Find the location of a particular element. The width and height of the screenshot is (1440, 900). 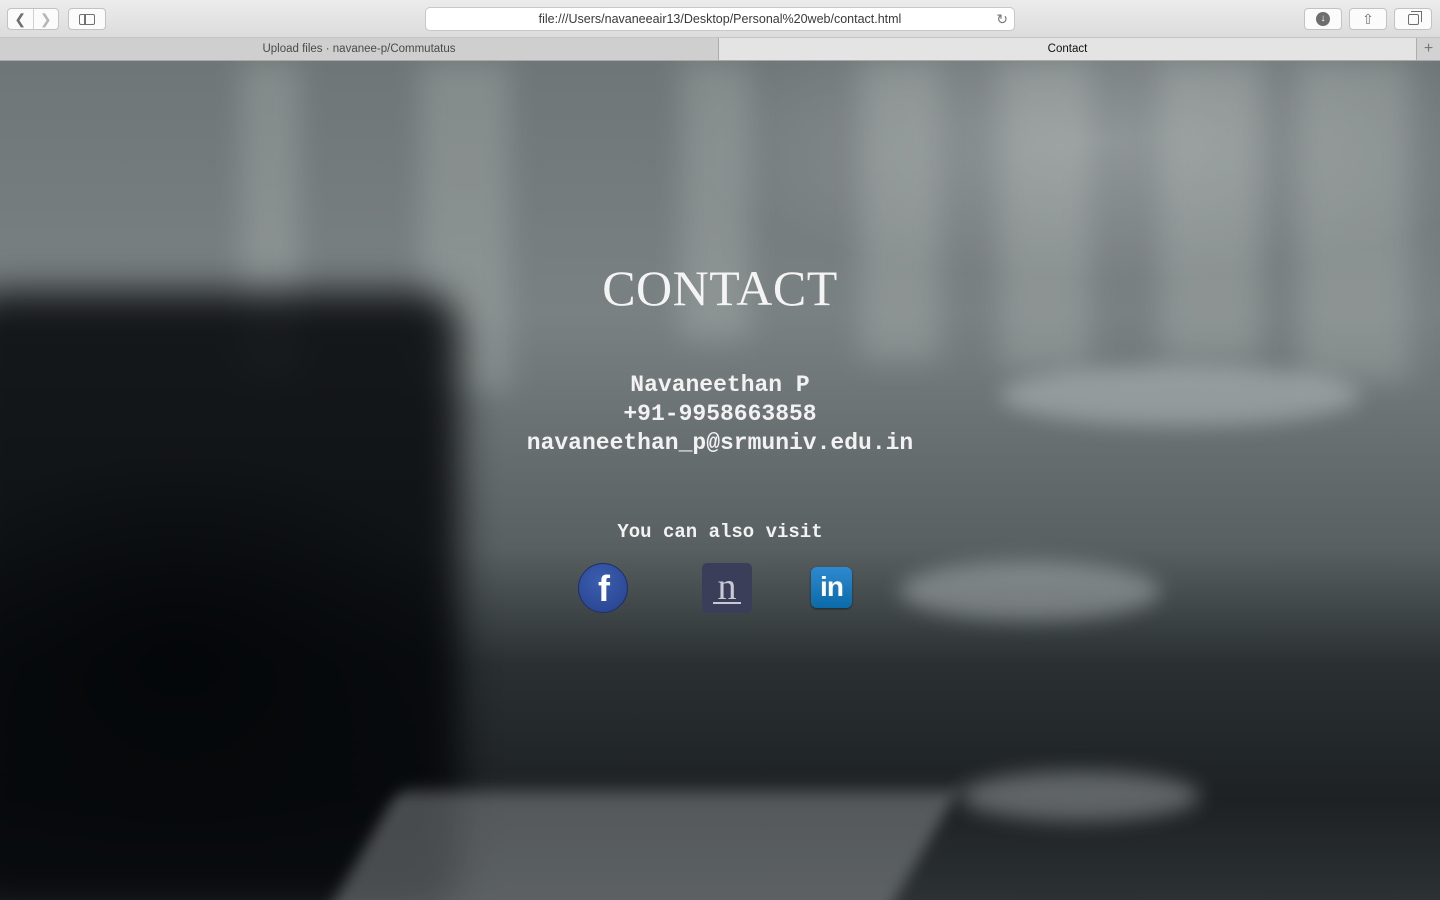

contact-phone: +91-9958663858 is located at coordinates (720, 414).